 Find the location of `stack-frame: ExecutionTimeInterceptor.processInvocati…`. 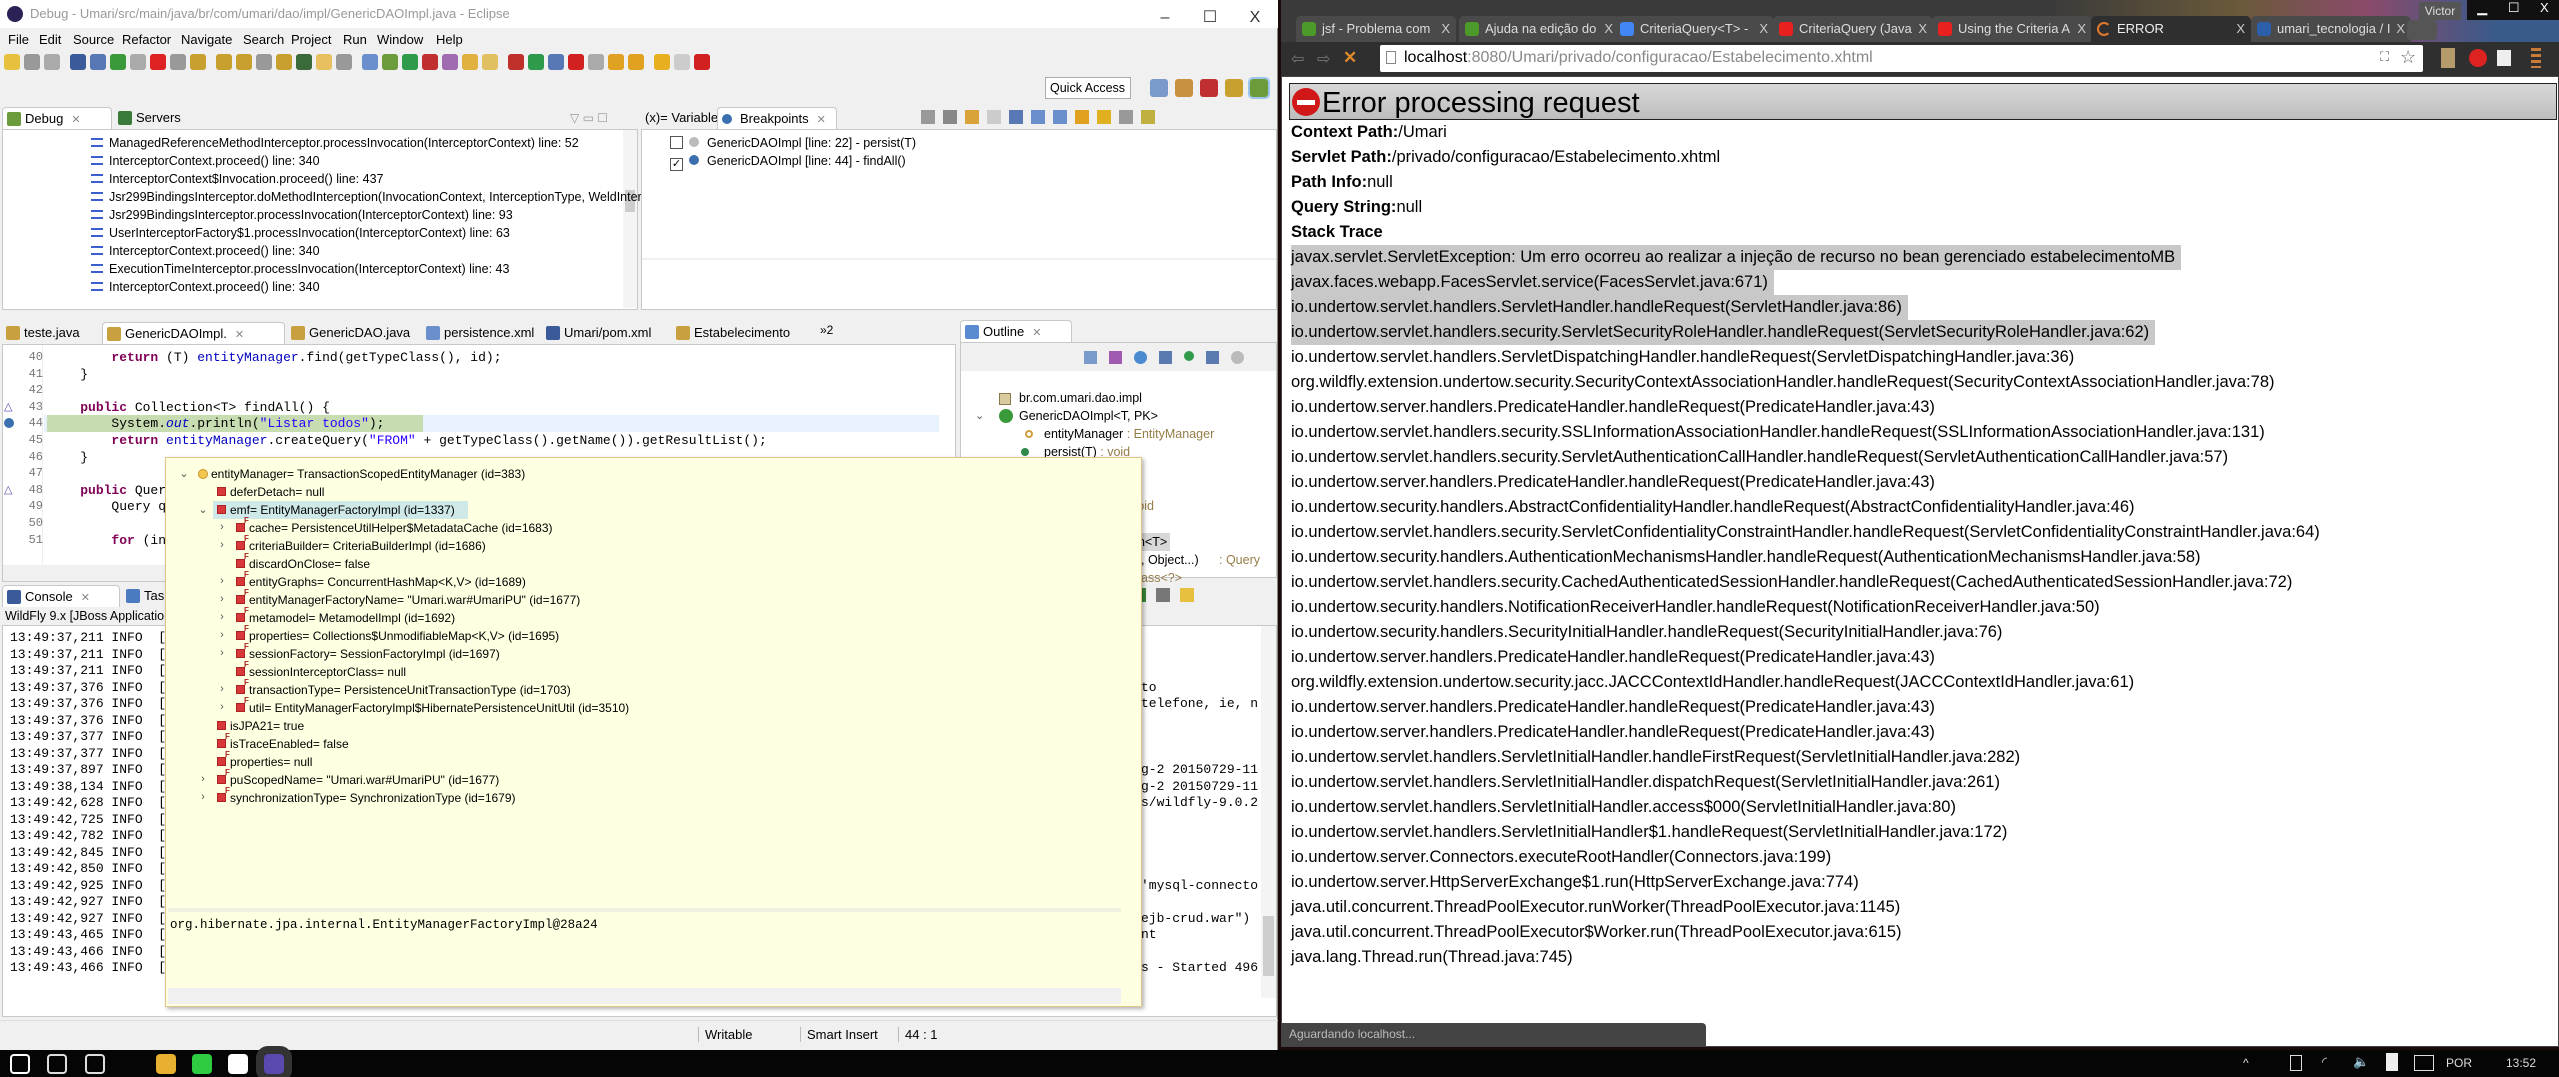

stack-frame: ExecutionTimeInterceptor.processInvocati… is located at coordinates (300, 269).